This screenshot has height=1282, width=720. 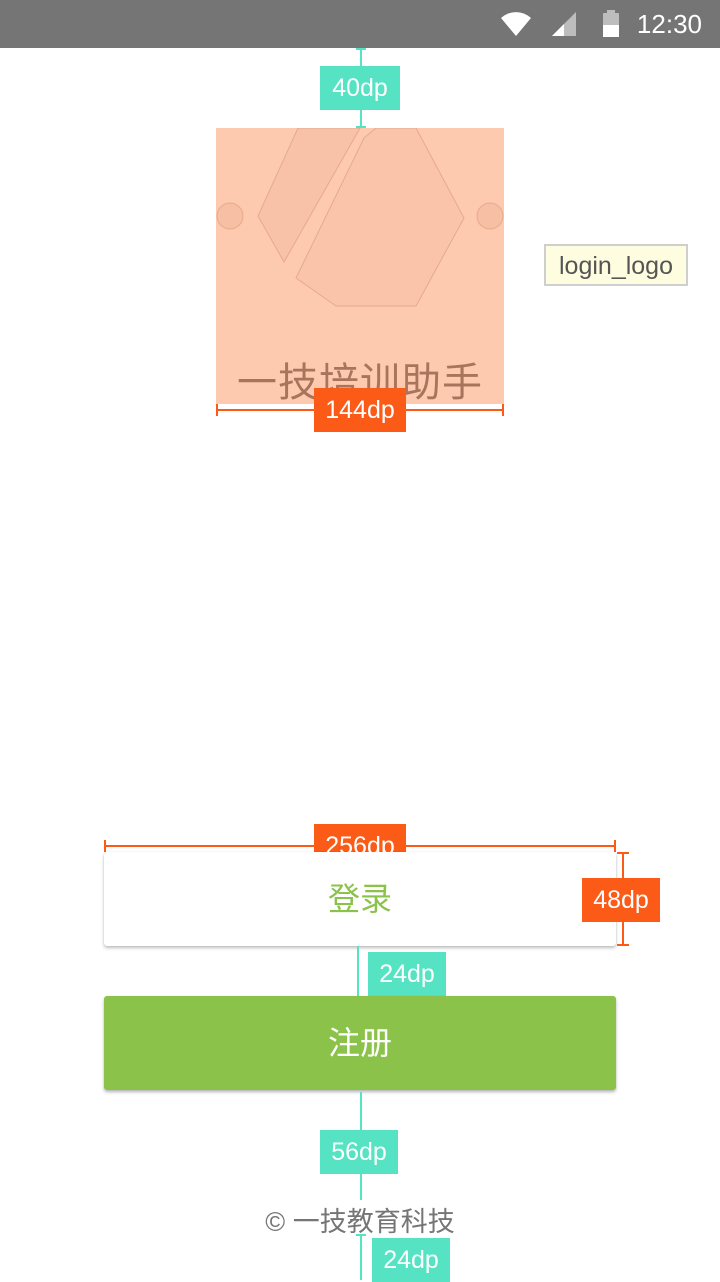 I want to click on login-logo: 一技培训助手, so click(x=360, y=266).